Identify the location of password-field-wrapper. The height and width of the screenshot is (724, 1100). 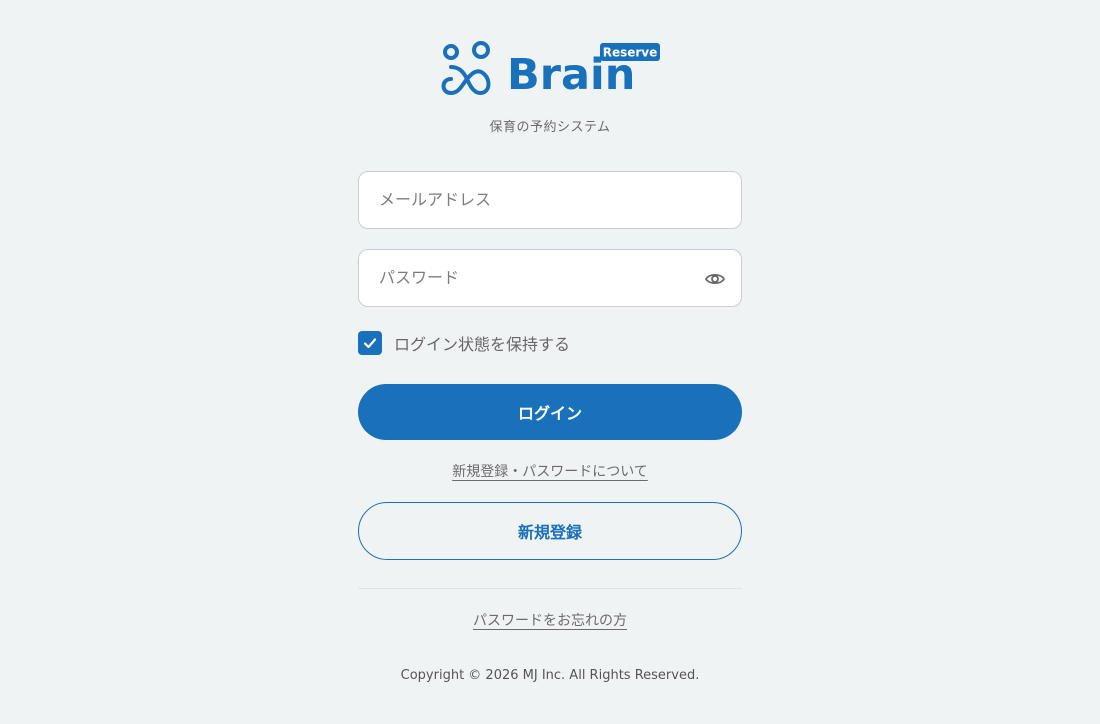
(550, 278).